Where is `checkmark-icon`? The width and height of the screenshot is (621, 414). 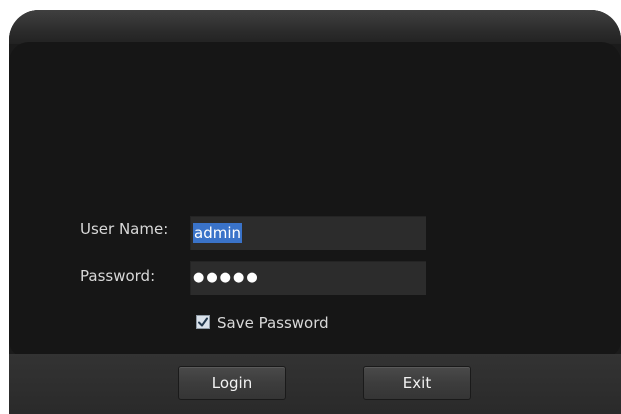 checkmark-icon is located at coordinates (203, 322).